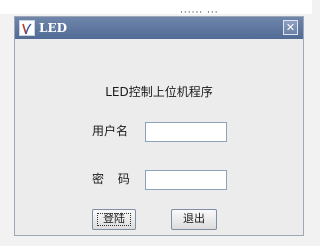 The height and width of the screenshot is (246, 320). I want to click on close-button: ✕, so click(290, 27).